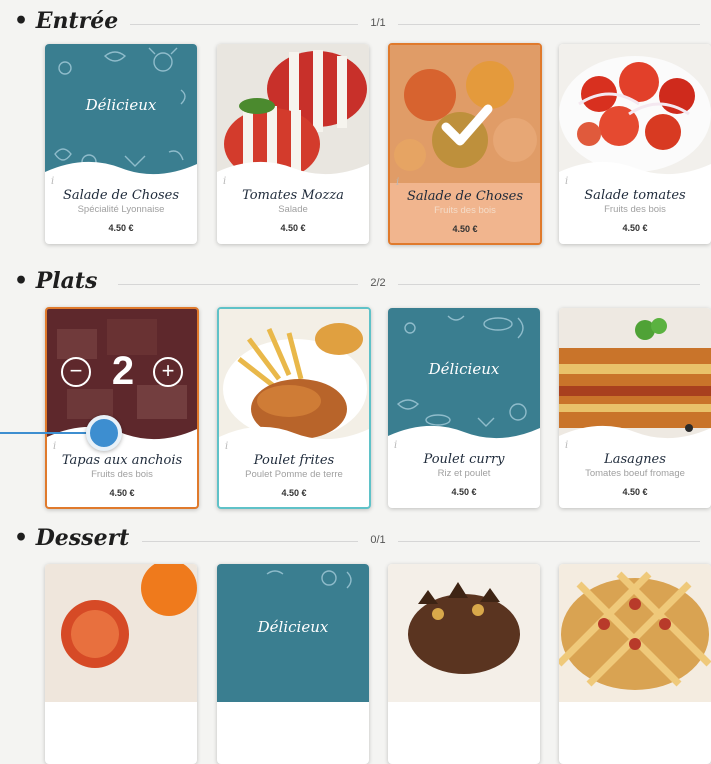  I want to click on section-count: 2/2, so click(378, 283).